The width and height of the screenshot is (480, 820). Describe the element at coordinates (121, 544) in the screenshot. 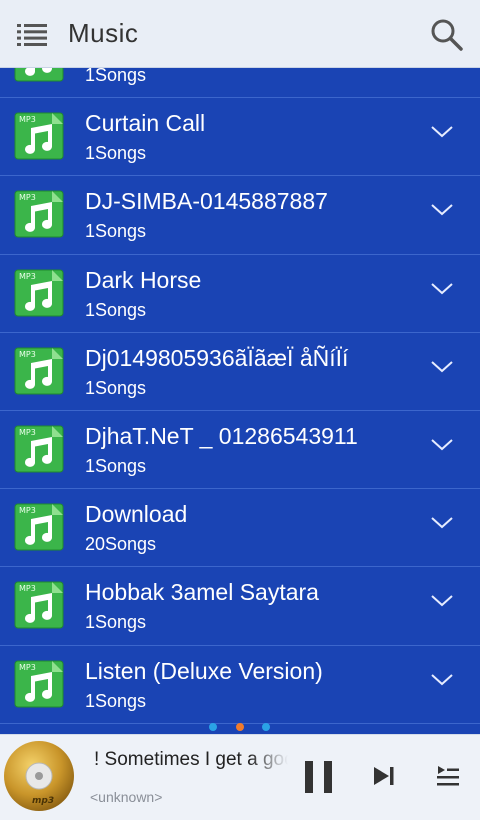

I see `folder-song-count: 20Songs` at that location.